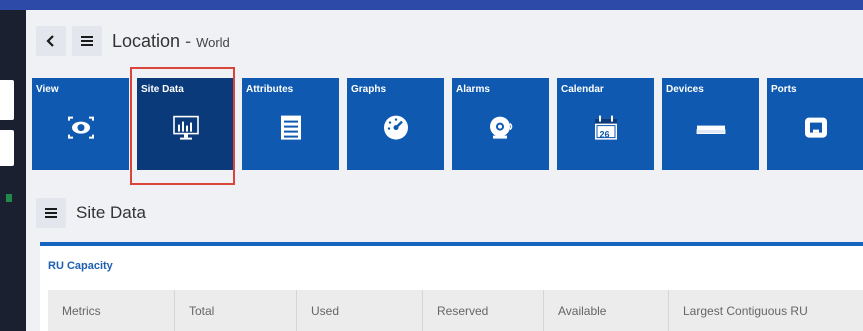  I want to click on tile-graphs: Graphs, so click(395, 124).